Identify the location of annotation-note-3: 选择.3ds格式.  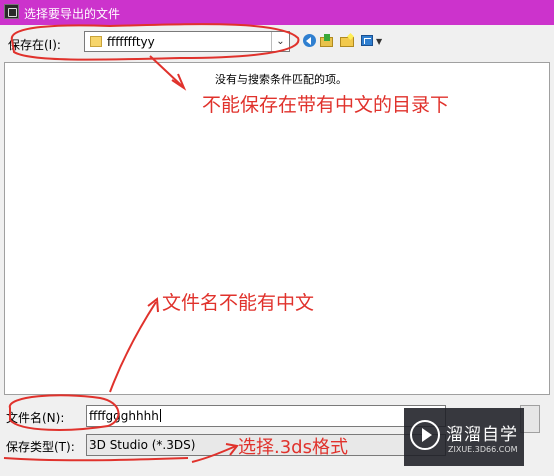
(293, 447).